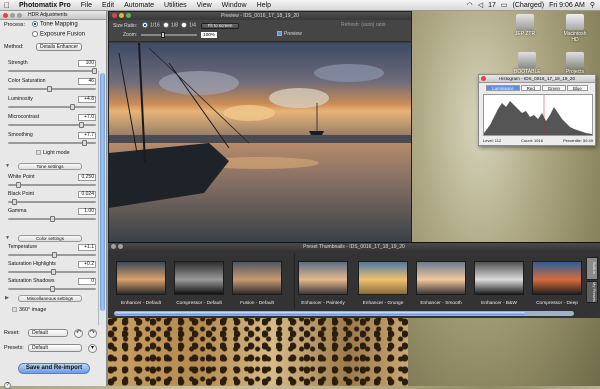  I want to click on preset-thumbnail: Enhancer - Smooth, so click(441, 283).